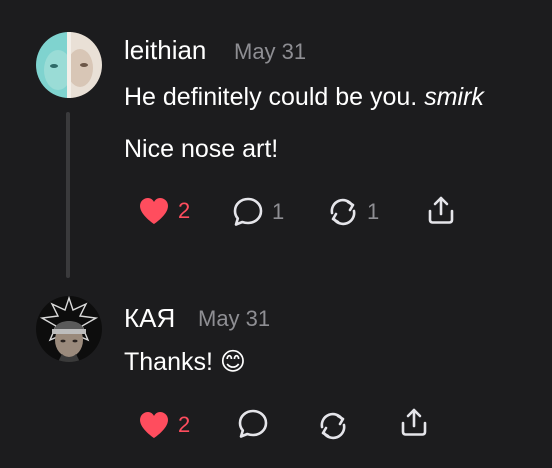 This screenshot has height=468, width=552. I want to click on reply-text-line: Thanks! 😊, so click(185, 362).